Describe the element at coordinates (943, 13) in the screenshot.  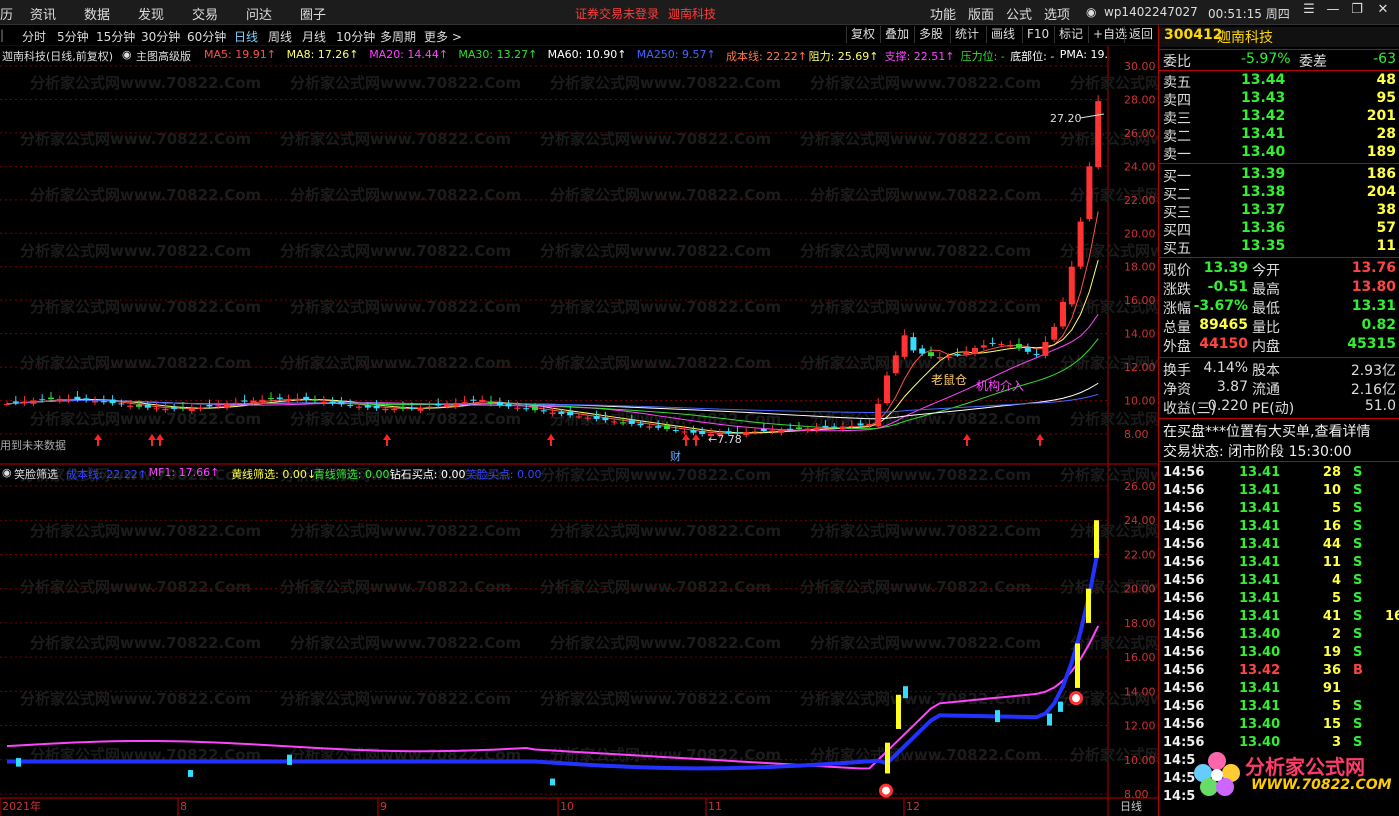
I see `menu-item-function: 功能` at that location.